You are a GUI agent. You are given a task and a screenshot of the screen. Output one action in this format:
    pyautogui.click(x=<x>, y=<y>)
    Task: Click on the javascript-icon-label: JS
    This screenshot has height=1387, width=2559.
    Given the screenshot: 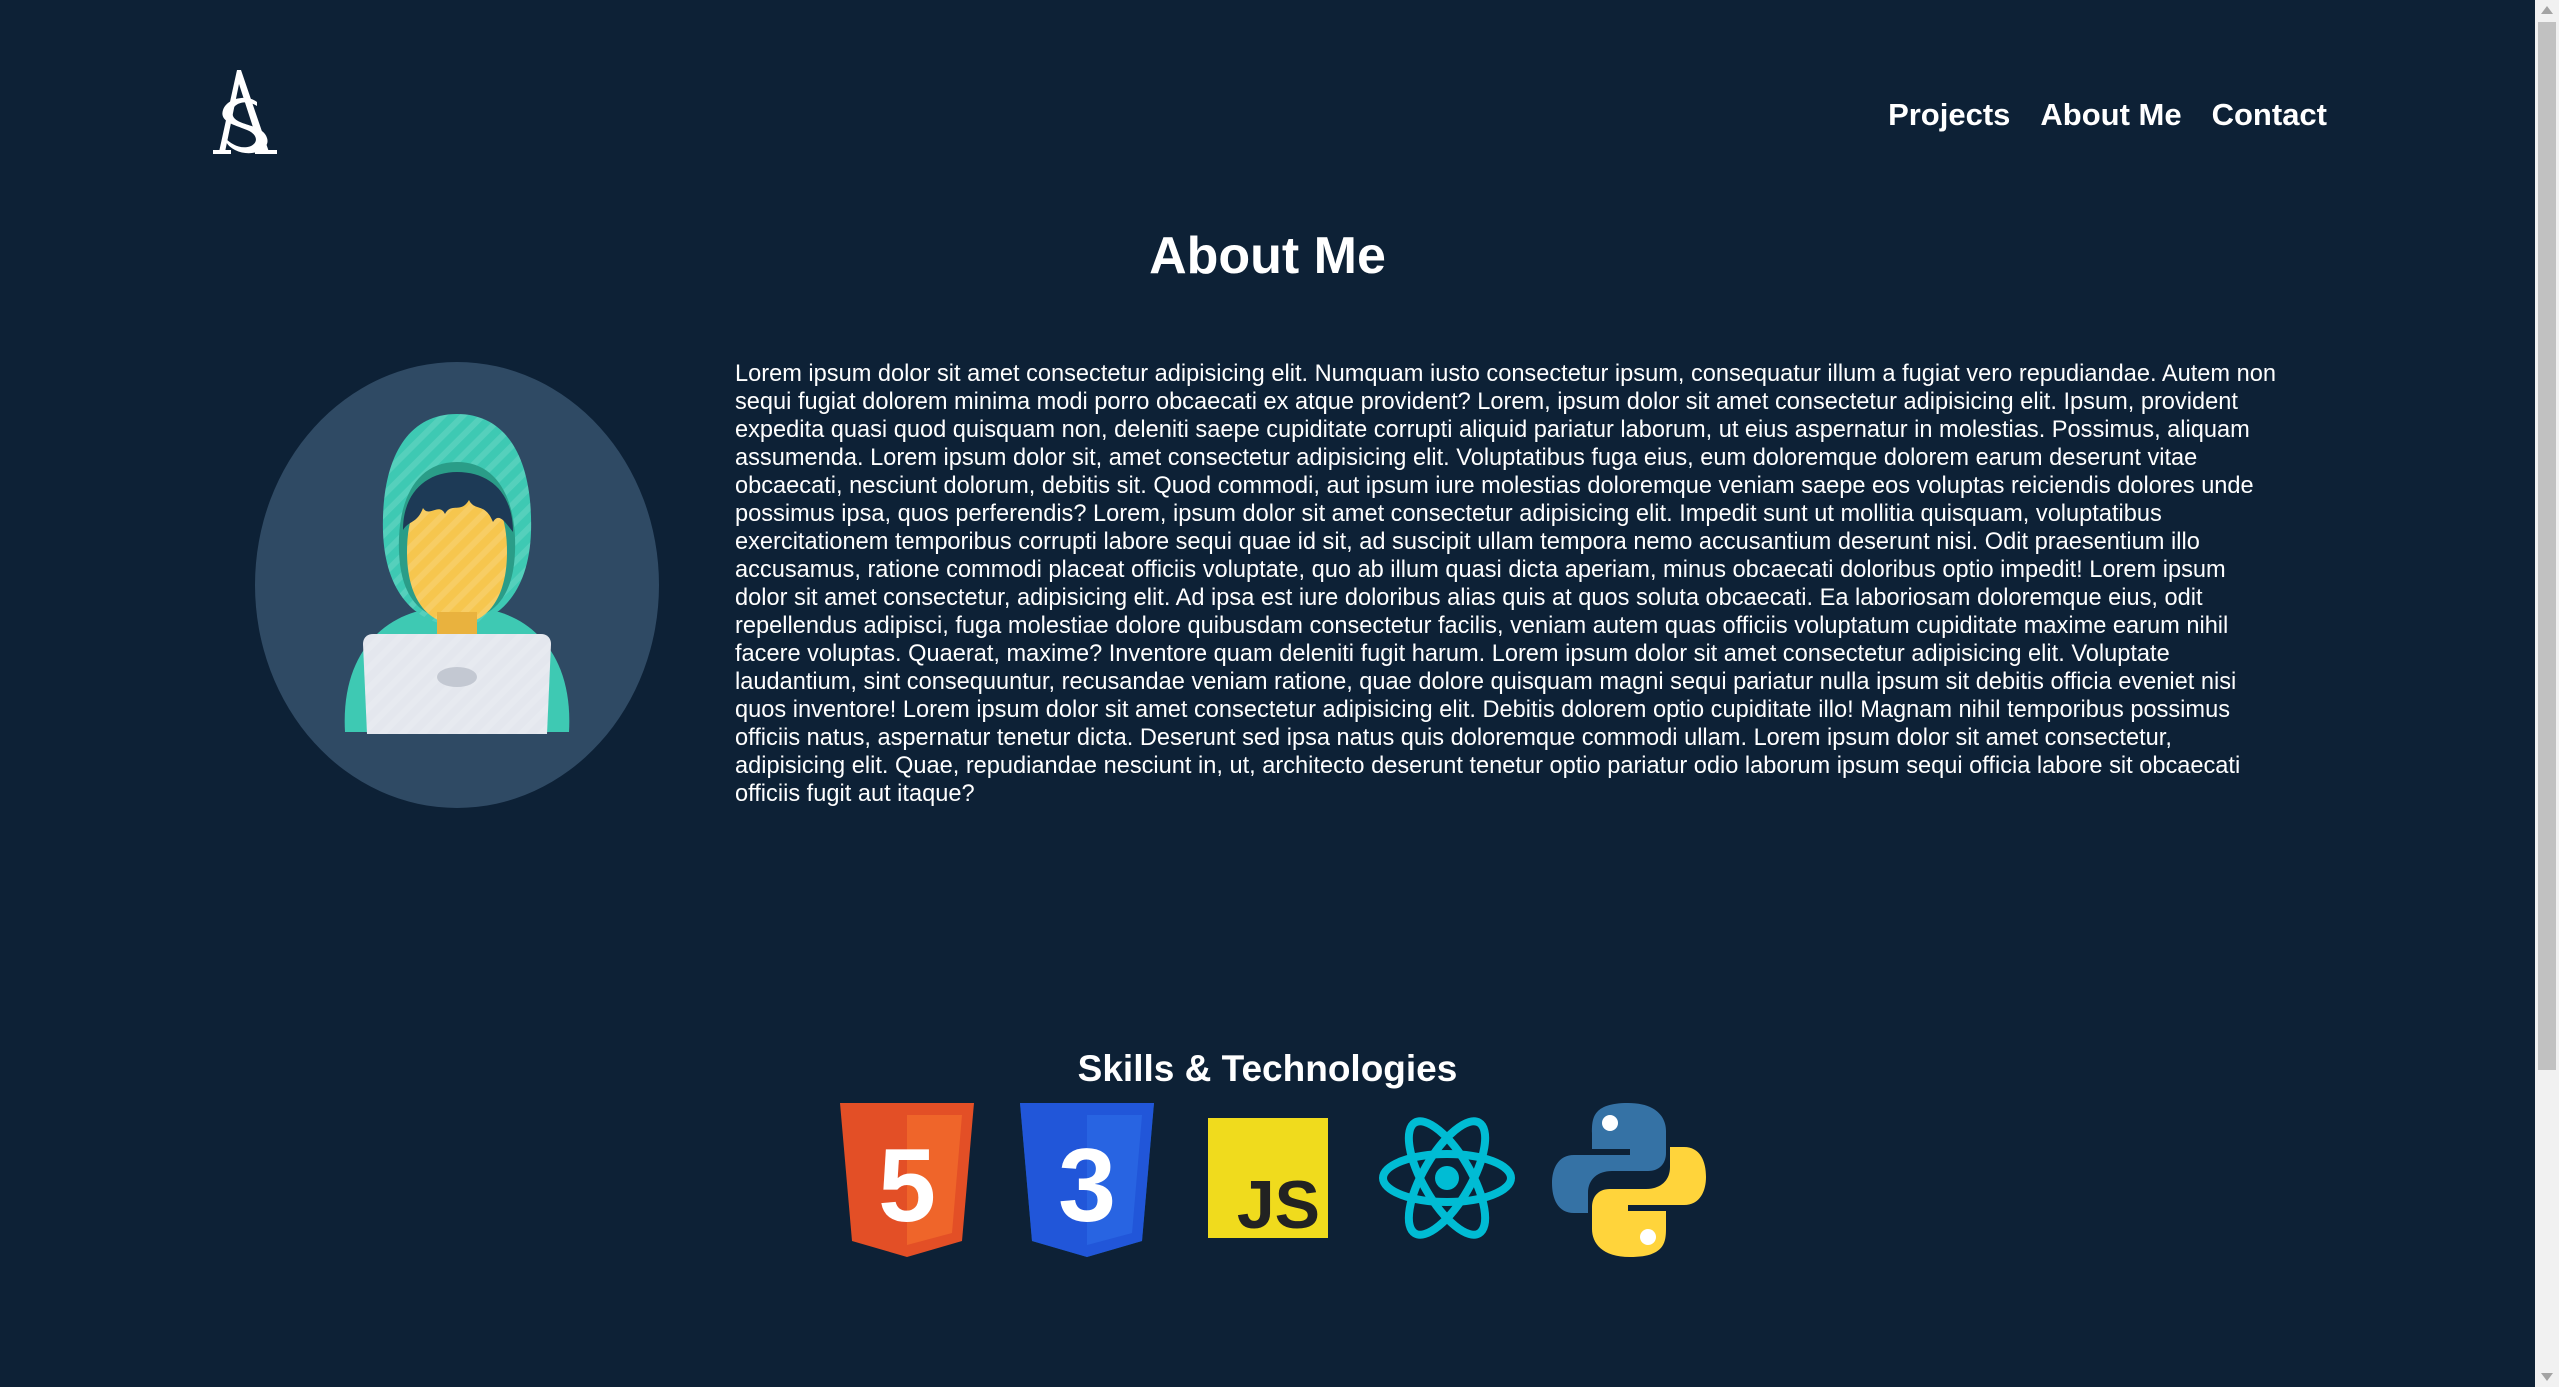 What is the action you would take?
    pyautogui.click(x=1278, y=1202)
    